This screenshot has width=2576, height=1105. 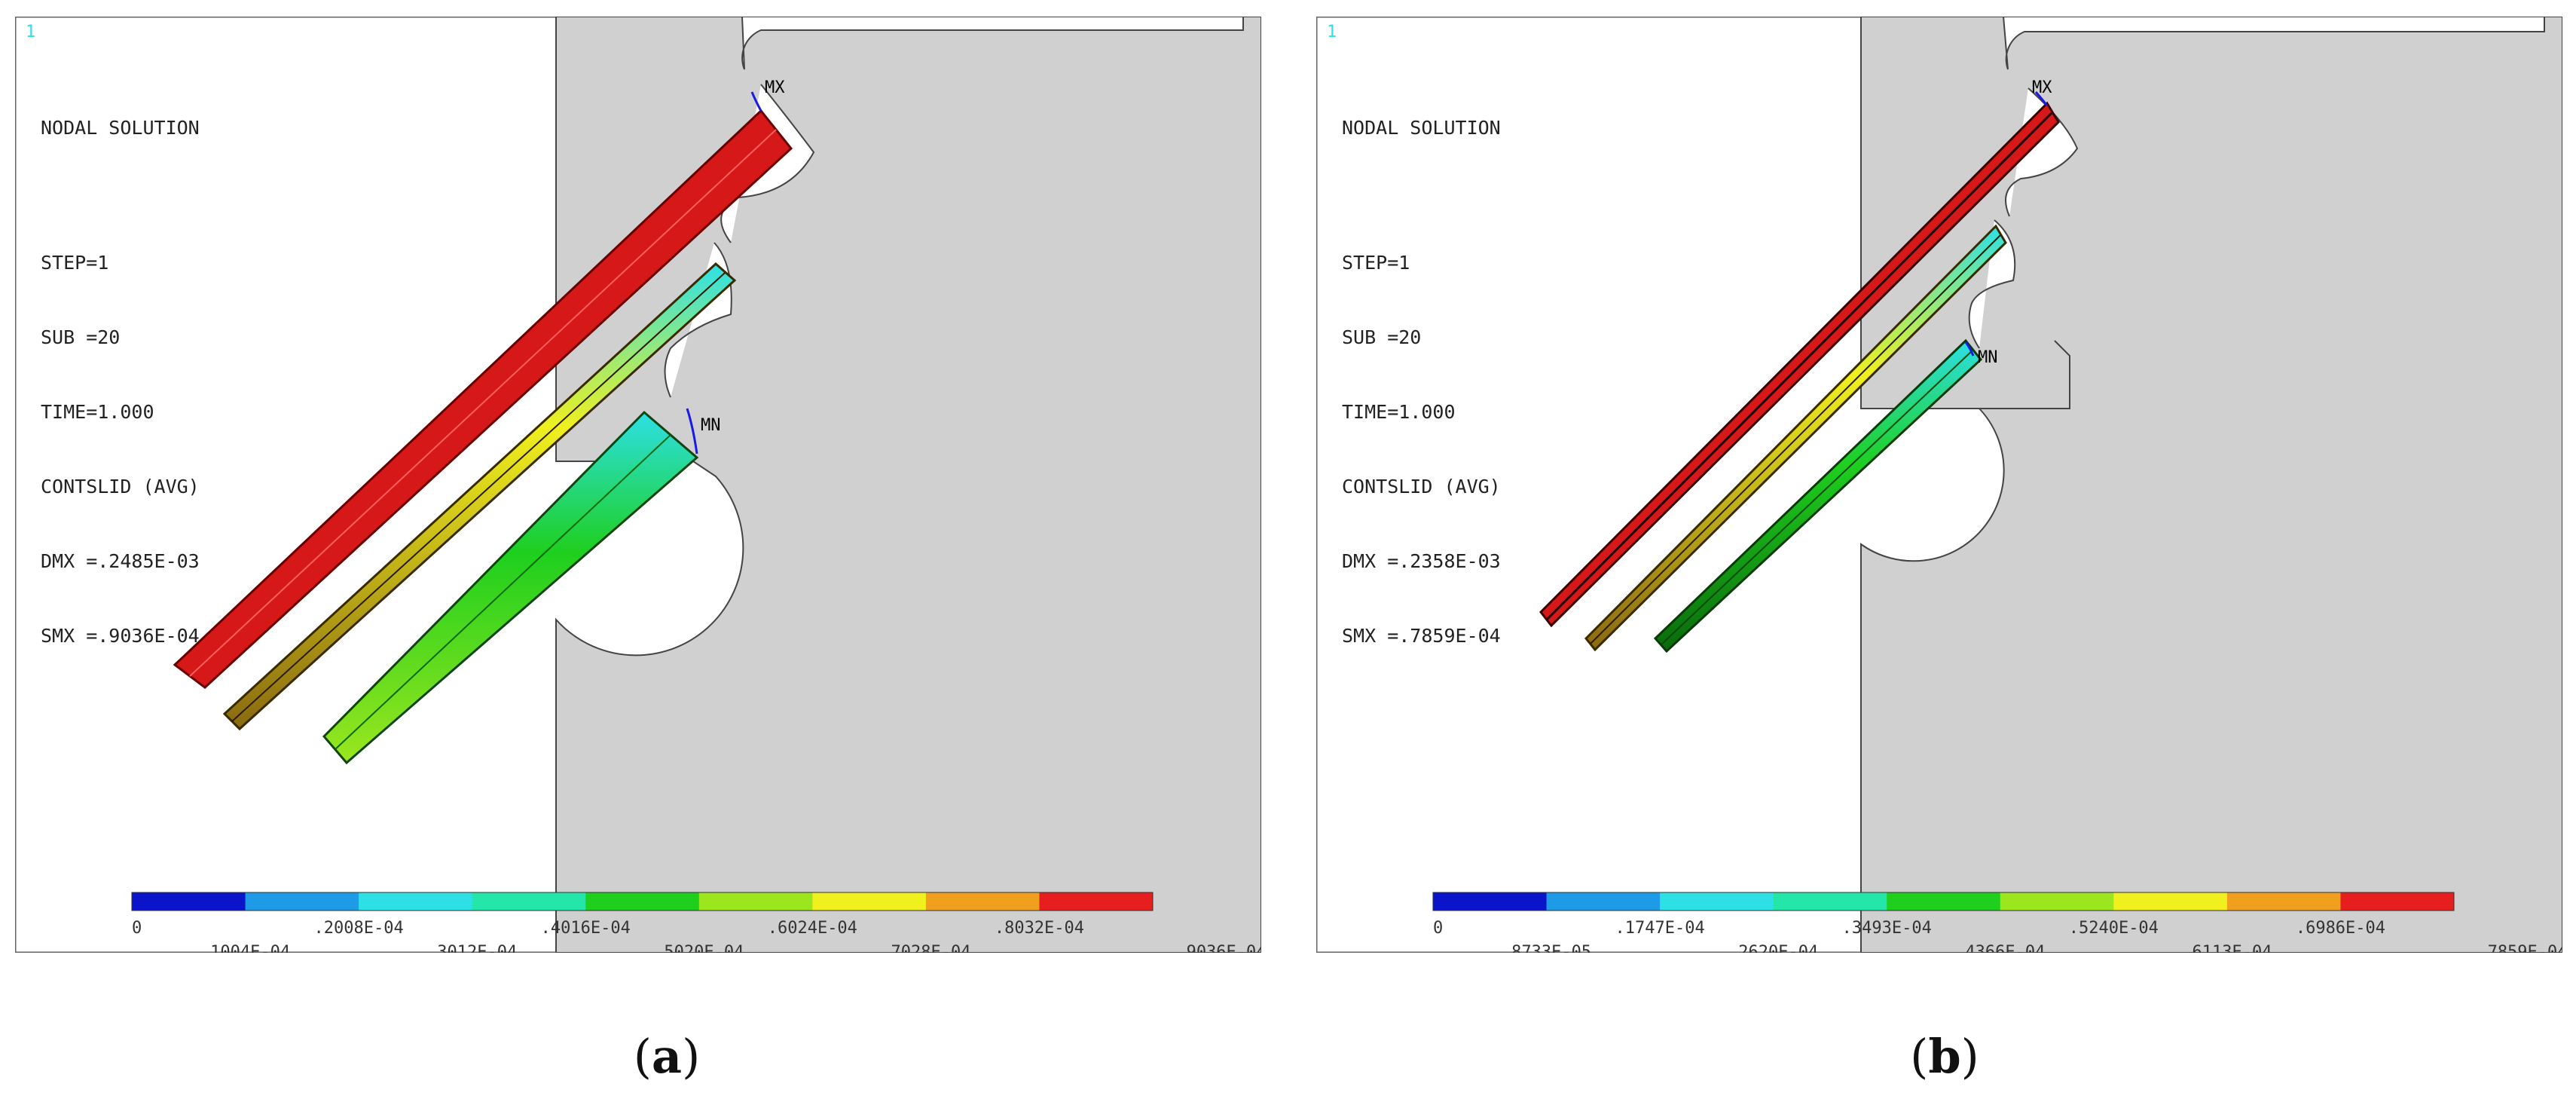 What do you see at coordinates (359, 928) in the screenshot?
I see `legend-tick-label: .2008E-04` at bounding box center [359, 928].